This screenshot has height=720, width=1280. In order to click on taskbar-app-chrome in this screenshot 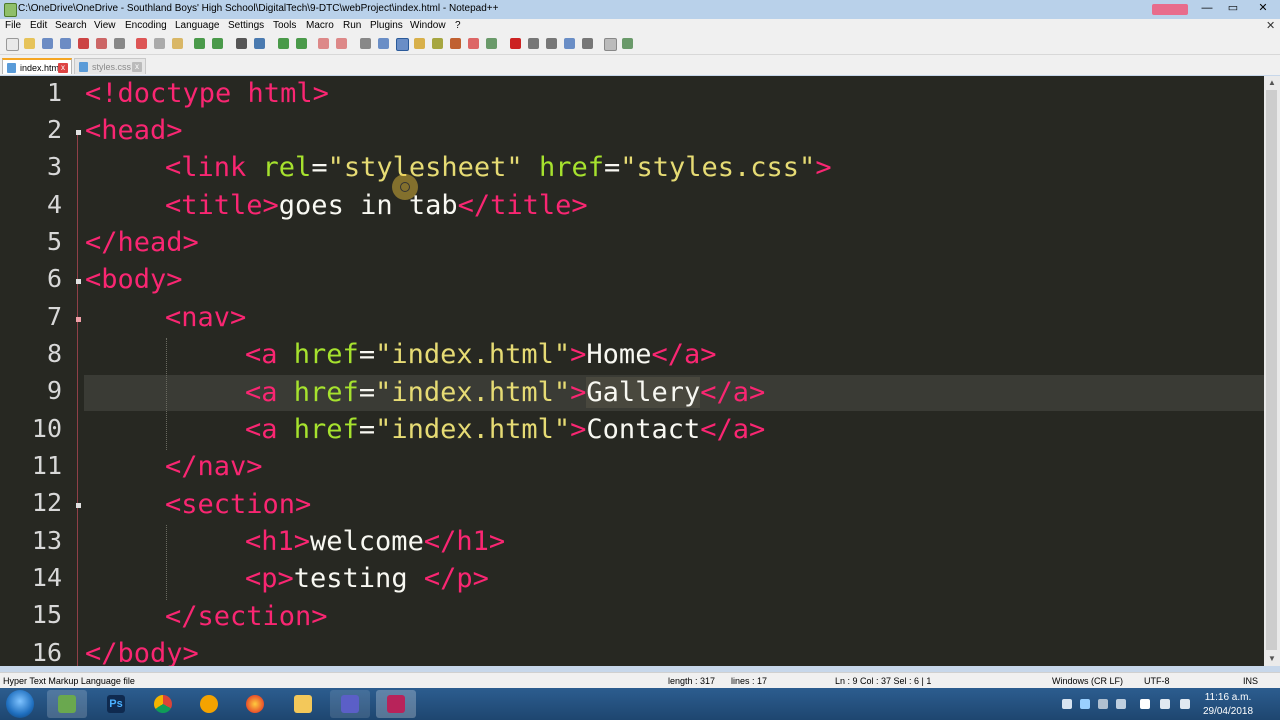, I will do `click(163, 704)`.